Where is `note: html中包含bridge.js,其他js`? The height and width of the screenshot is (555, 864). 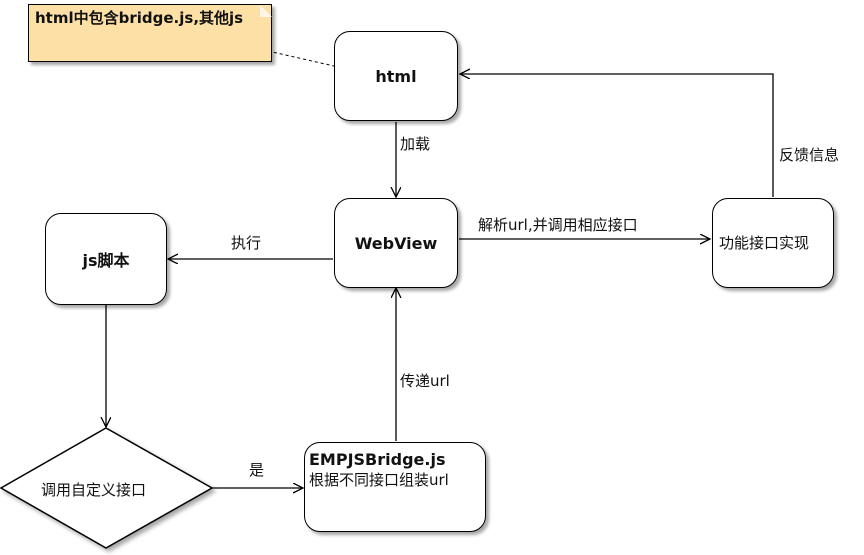
note: html中包含bridge.js,其他js is located at coordinates (150, 33).